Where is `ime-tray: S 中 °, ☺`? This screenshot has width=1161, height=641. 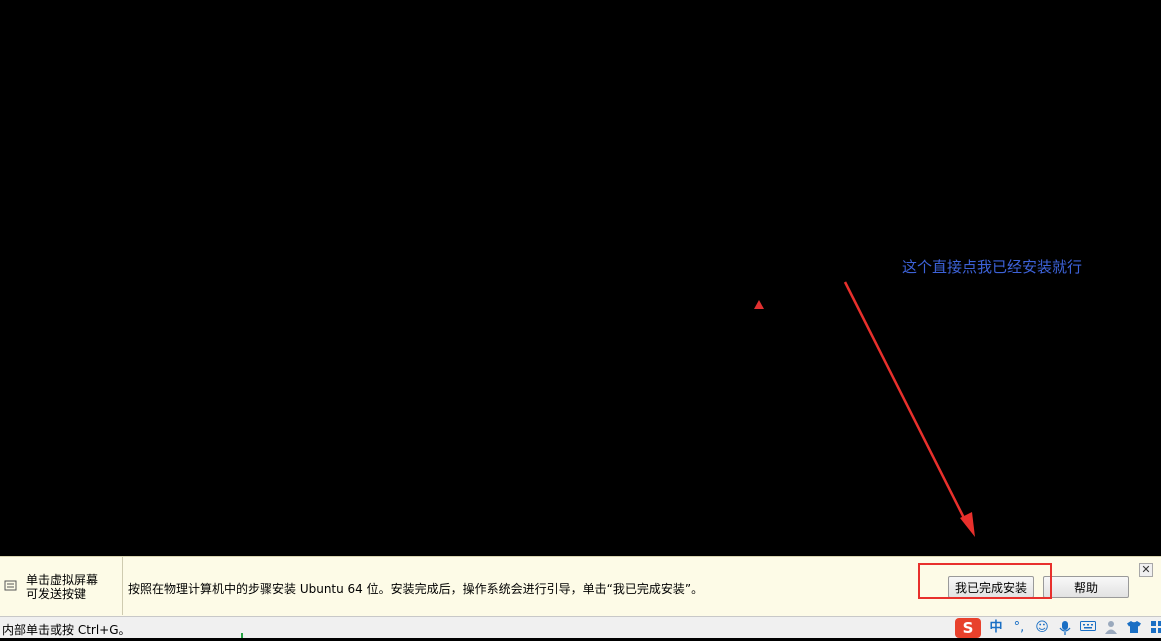 ime-tray: S 中 °, ☺ is located at coordinates (1058, 628).